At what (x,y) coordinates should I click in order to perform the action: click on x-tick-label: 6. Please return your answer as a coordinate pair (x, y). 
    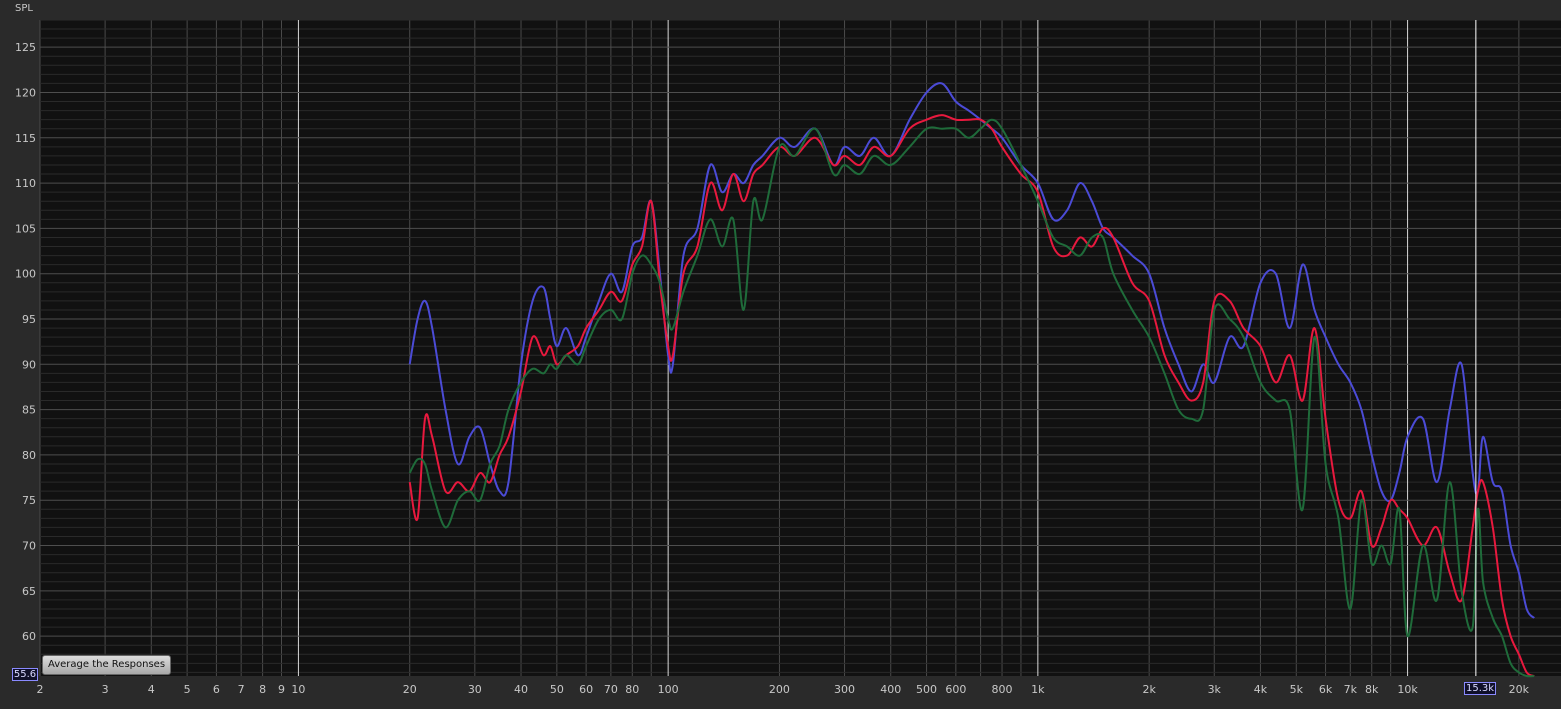
    Looking at the image, I should click on (216, 689).